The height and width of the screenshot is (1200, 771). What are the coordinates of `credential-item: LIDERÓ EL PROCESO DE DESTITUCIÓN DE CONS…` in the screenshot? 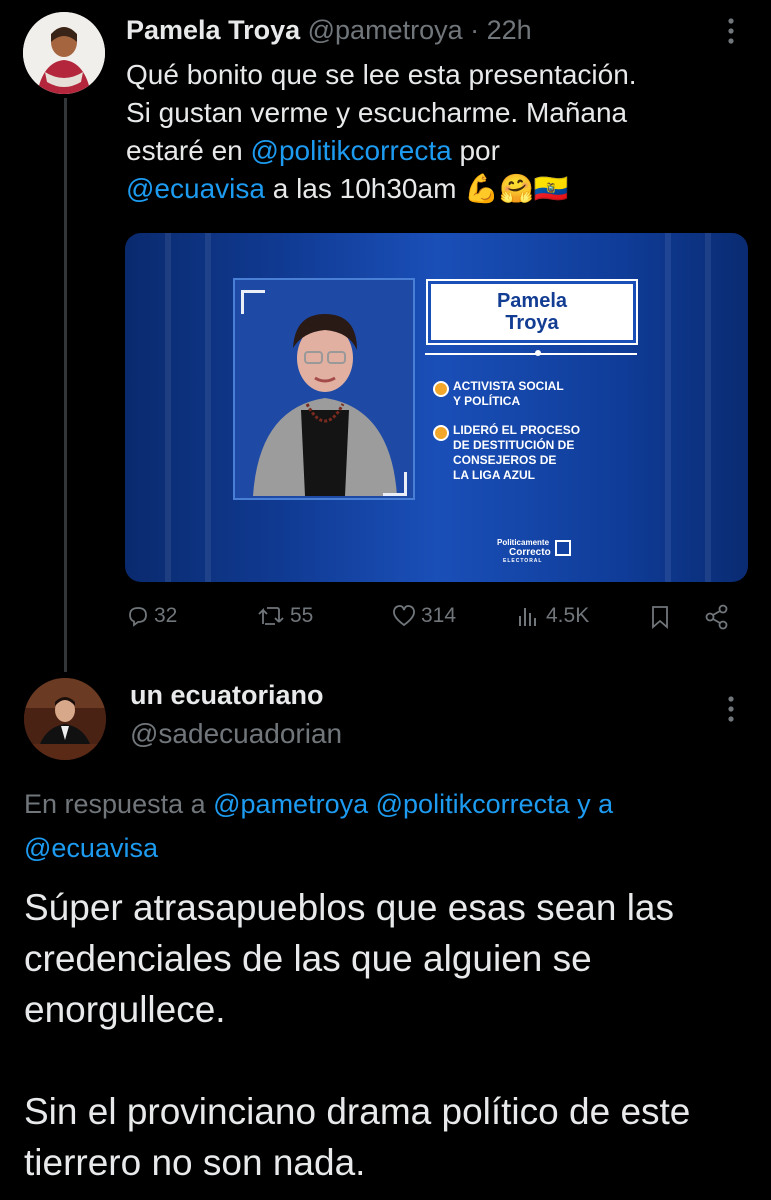 It's located at (506, 453).